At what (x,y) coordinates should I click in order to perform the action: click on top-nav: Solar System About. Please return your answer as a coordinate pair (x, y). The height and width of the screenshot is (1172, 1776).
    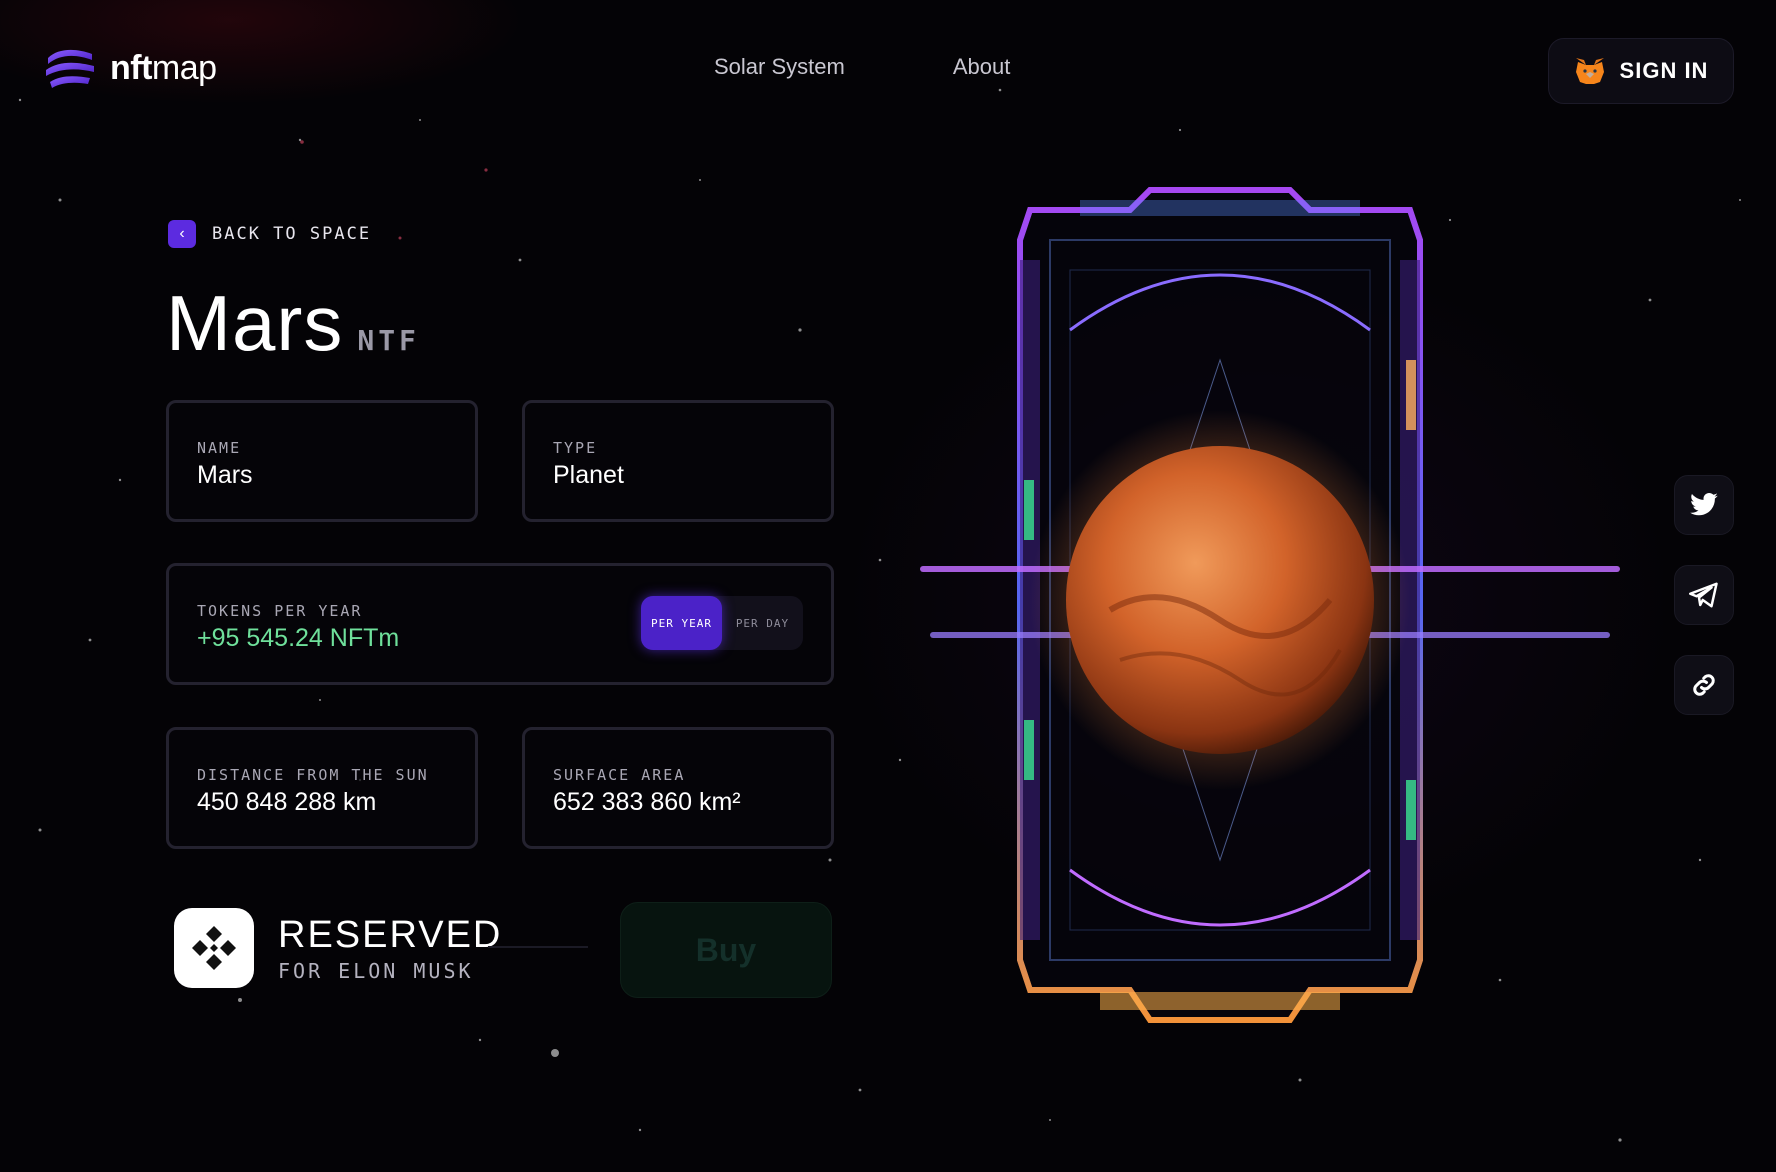
    Looking at the image, I should click on (862, 67).